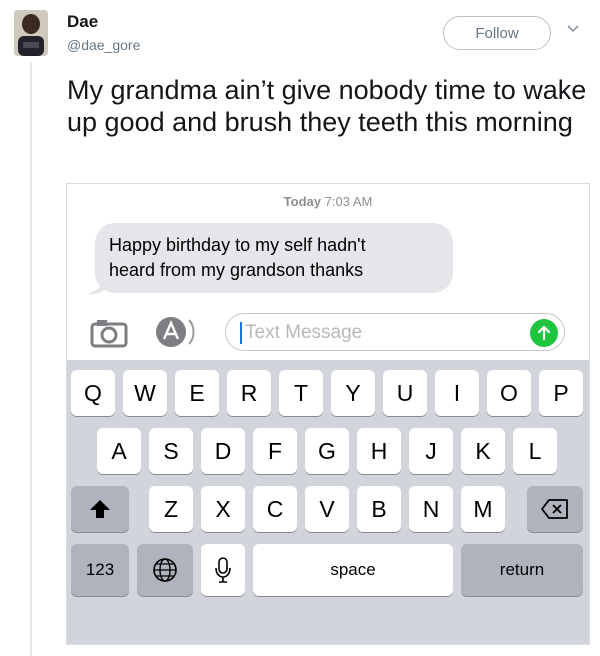 The height and width of the screenshot is (656, 600). I want to click on timestamp-time: 7:03 AM, so click(348, 201).